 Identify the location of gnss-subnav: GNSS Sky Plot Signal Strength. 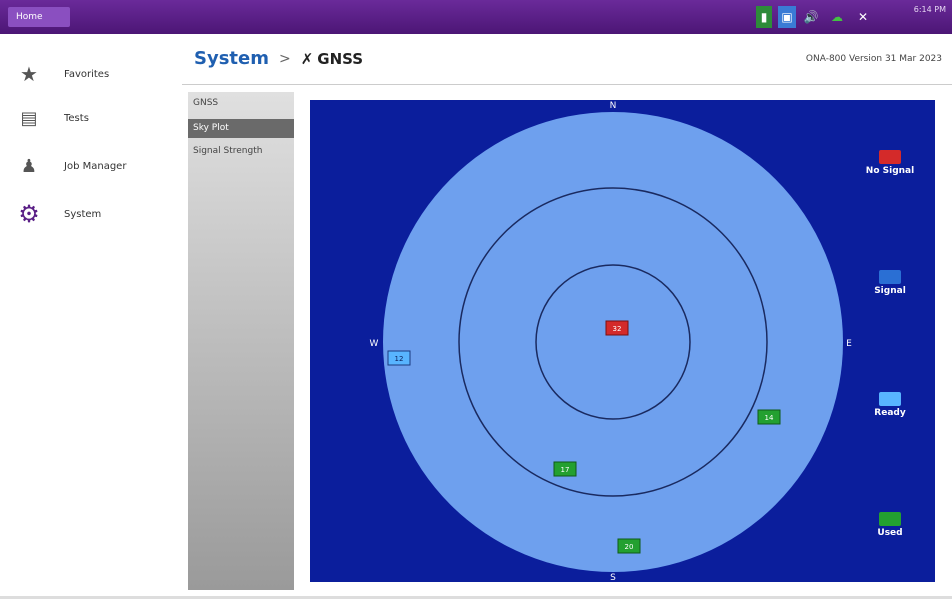
(241, 341).